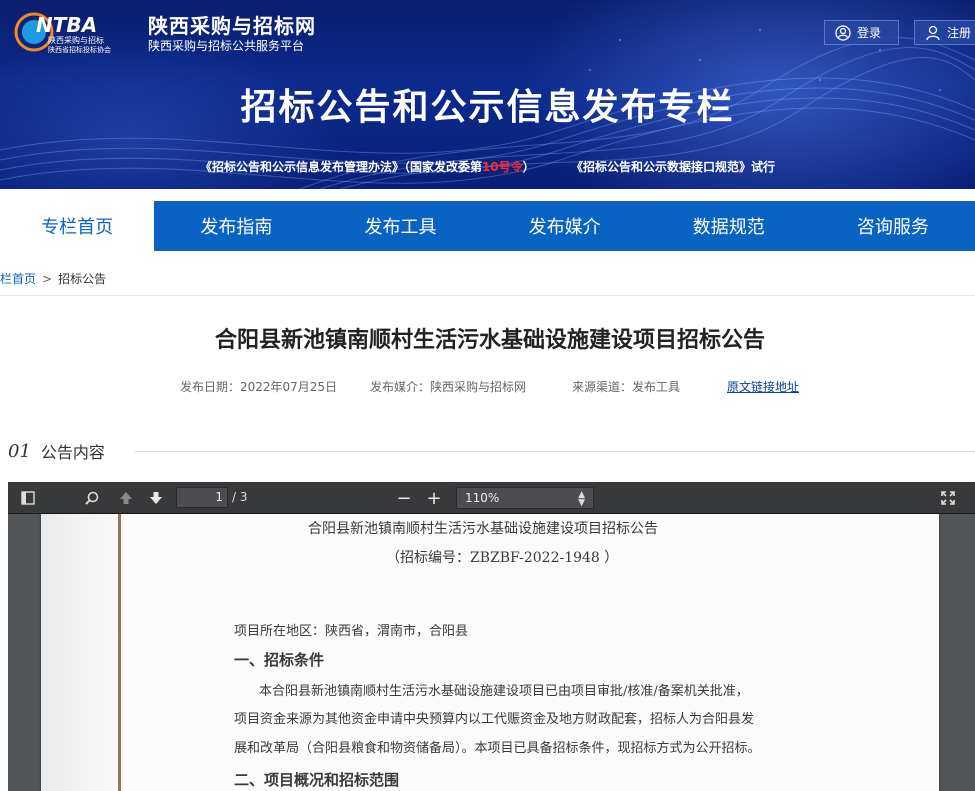  What do you see at coordinates (626, 387) in the screenshot?
I see `source-channel: 来源渠道：发布工具` at bounding box center [626, 387].